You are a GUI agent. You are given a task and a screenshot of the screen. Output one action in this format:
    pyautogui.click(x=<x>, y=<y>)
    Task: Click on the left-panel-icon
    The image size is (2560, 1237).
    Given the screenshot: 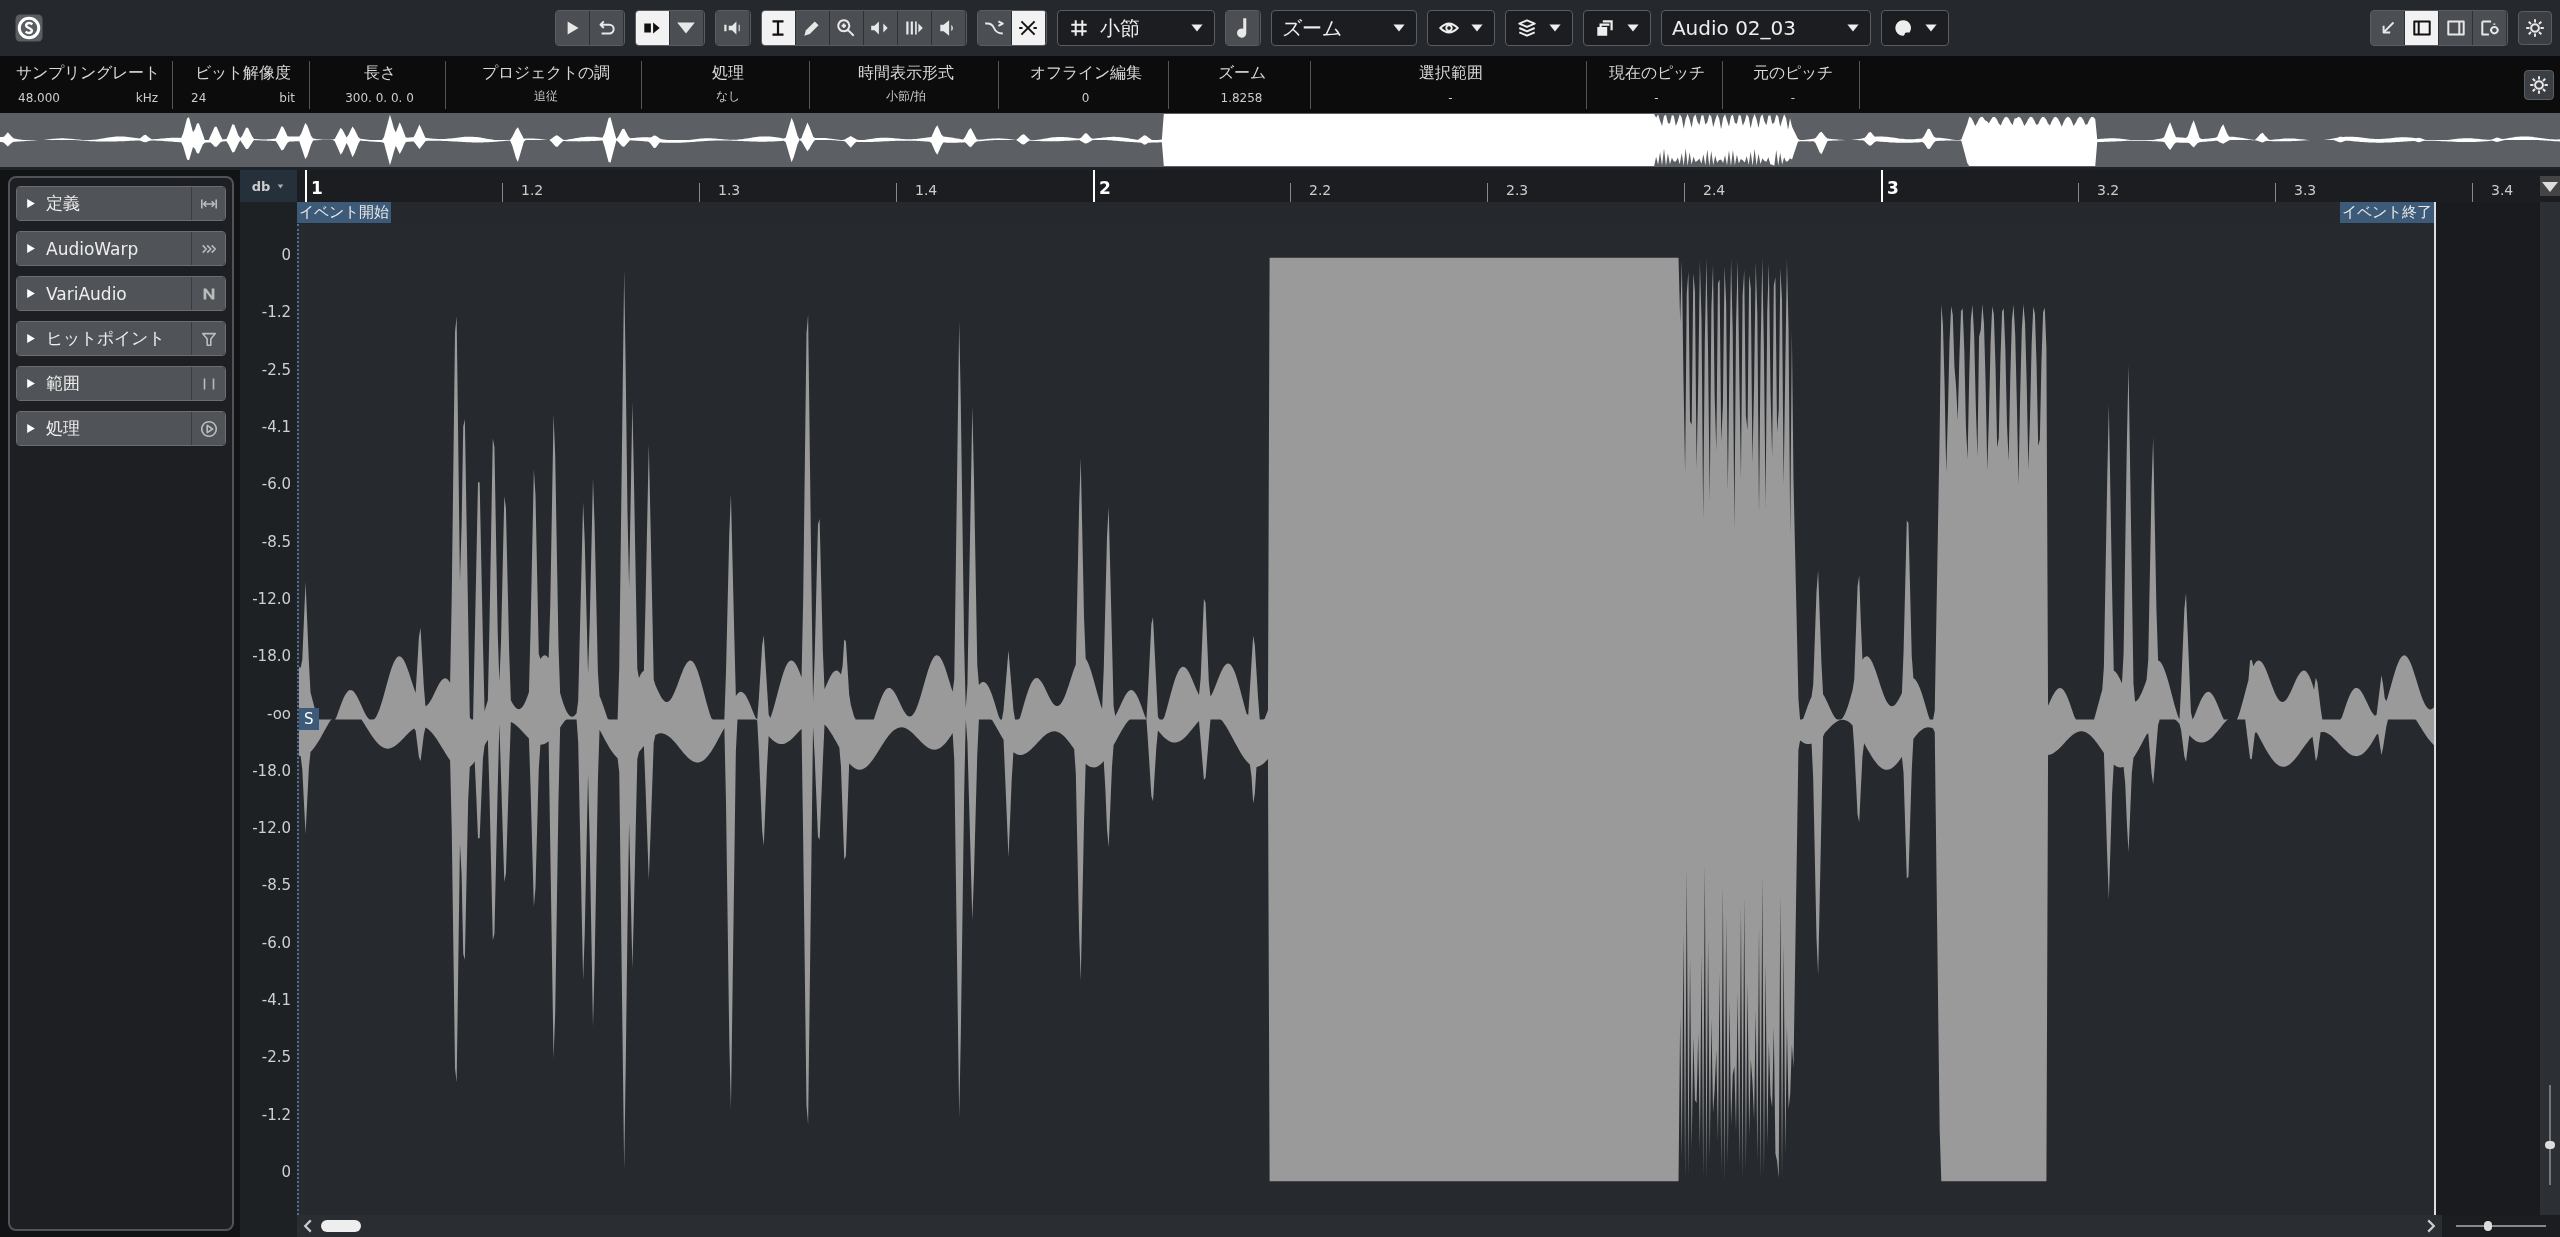 What is the action you would take?
    pyautogui.click(x=2421, y=28)
    